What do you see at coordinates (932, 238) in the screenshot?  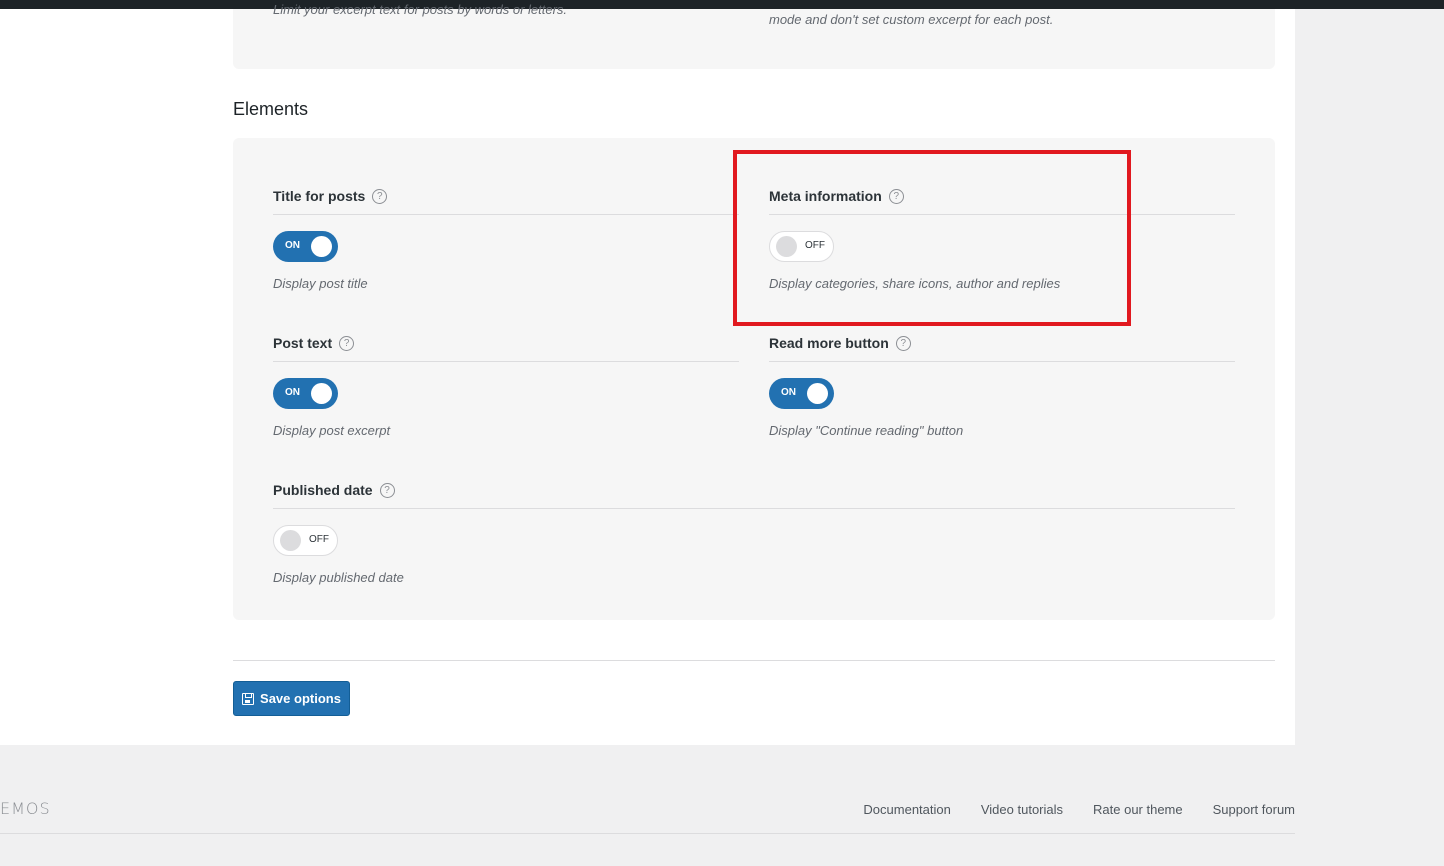 I see `highlight-box` at bounding box center [932, 238].